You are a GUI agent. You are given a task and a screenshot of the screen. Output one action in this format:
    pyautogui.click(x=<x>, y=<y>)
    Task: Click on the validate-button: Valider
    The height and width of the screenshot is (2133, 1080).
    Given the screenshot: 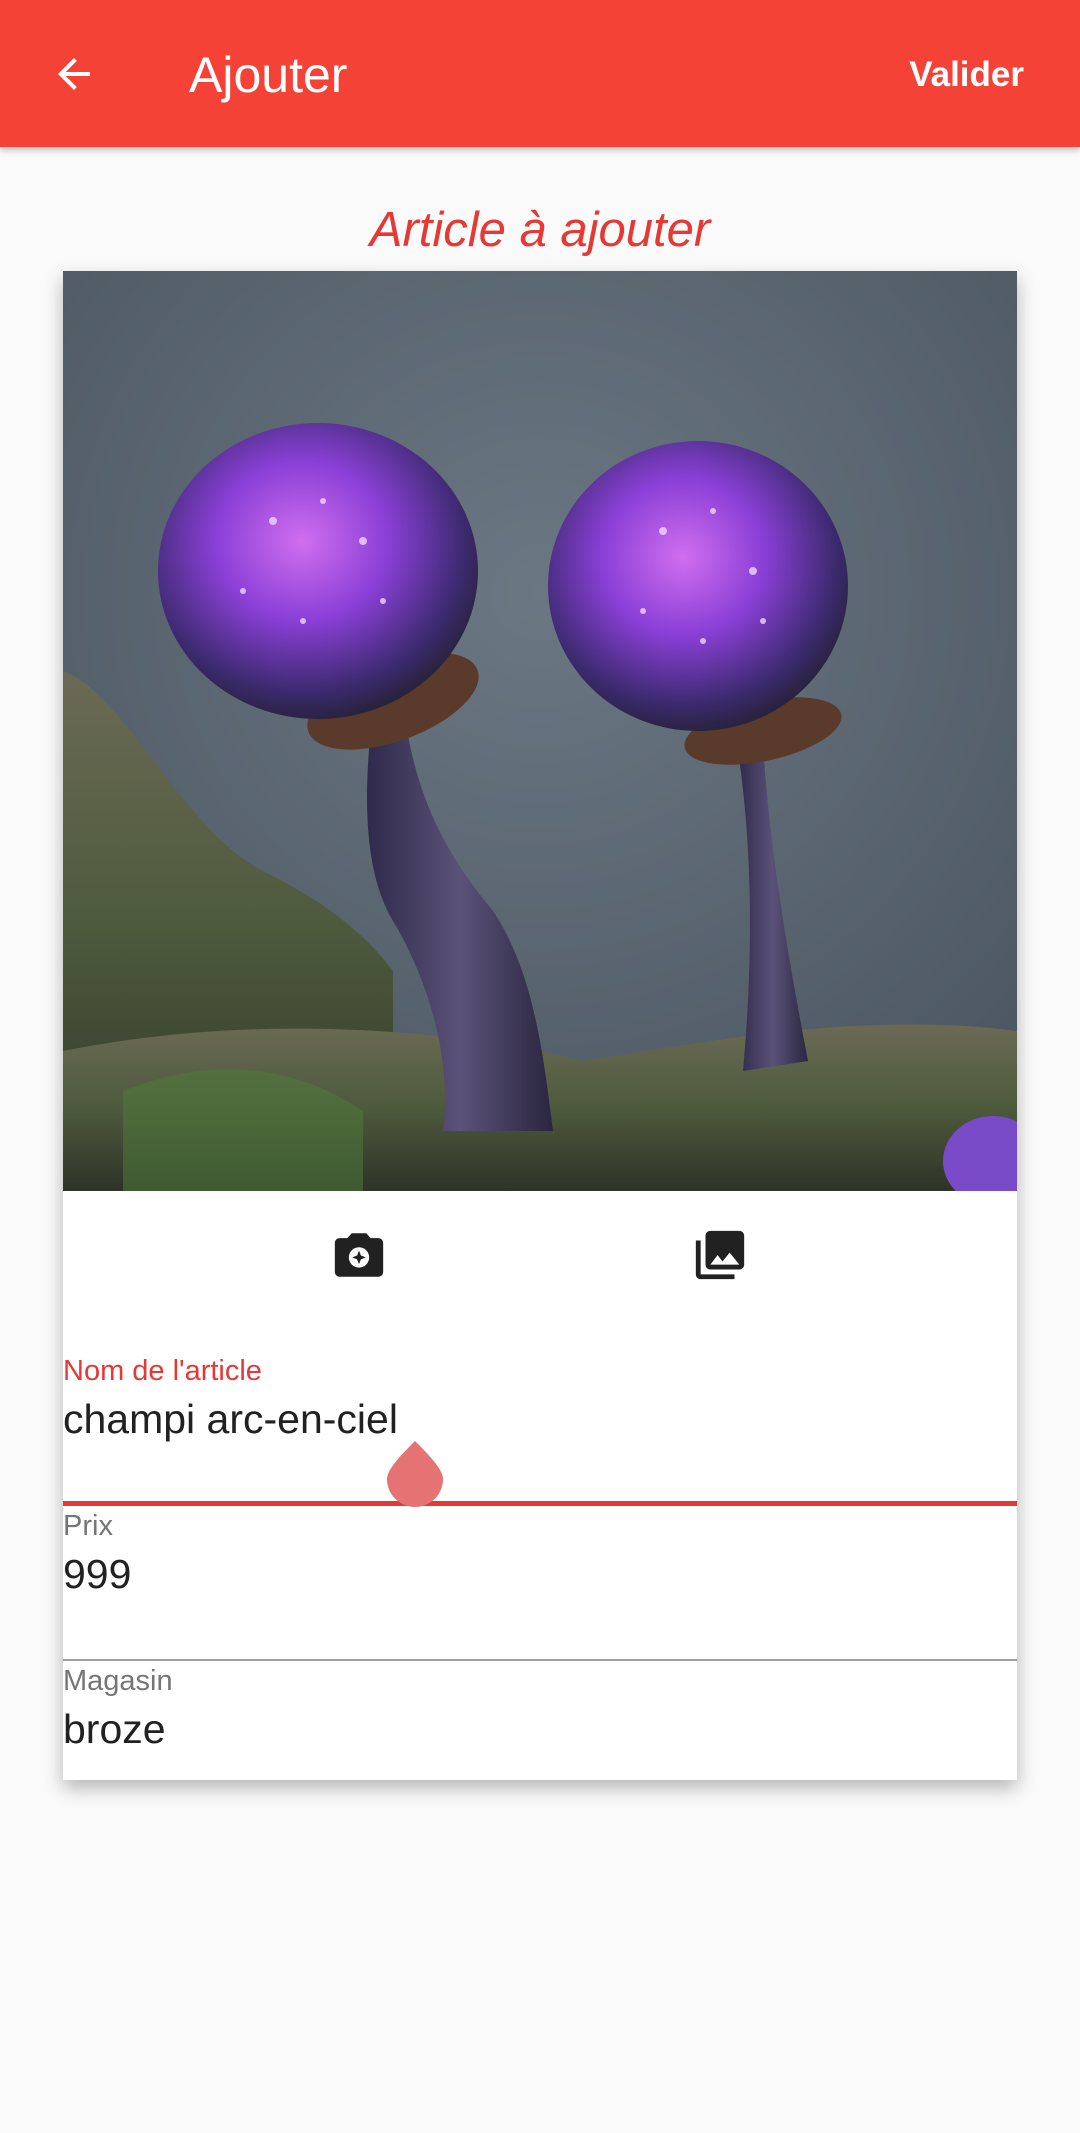 What is the action you would take?
    pyautogui.click(x=966, y=75)
    